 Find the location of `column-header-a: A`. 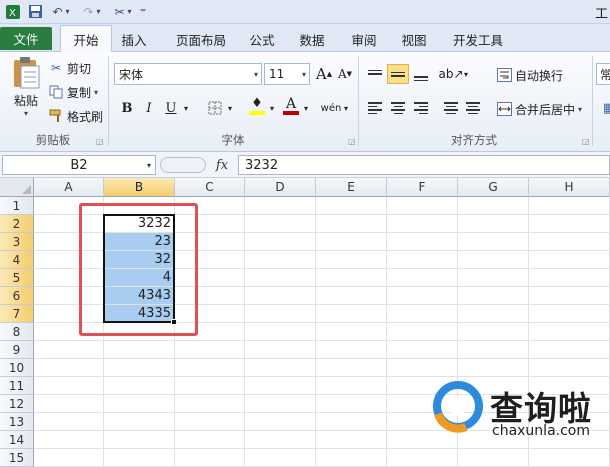

column-header-a: A is located at coordinates (69, 187).